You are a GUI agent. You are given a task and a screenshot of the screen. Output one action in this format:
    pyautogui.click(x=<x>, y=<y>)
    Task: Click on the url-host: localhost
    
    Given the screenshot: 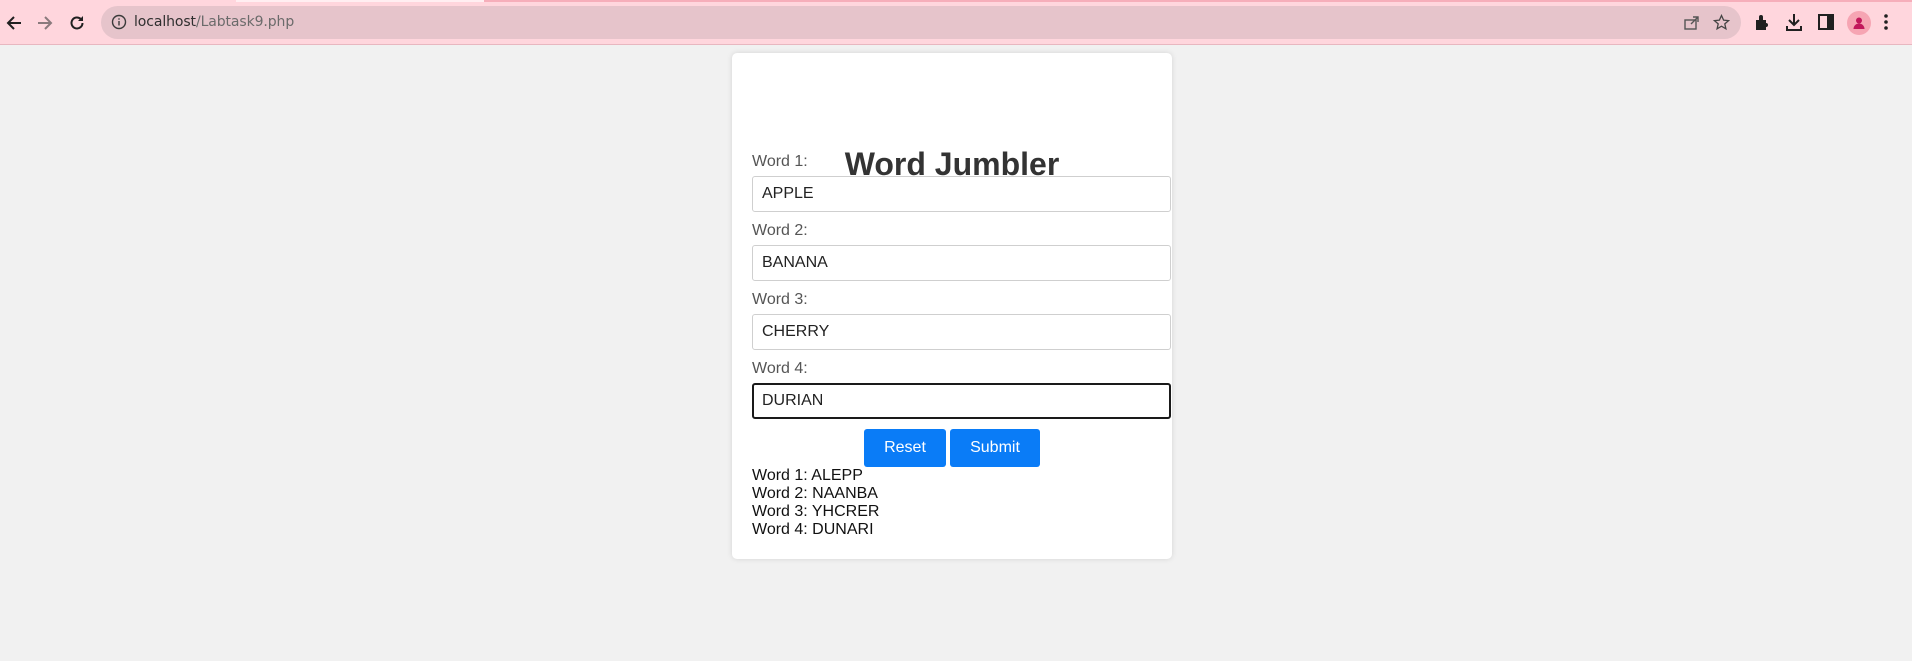 What is the action you would take?
    pyautogui.click(x=165, y=22)
    